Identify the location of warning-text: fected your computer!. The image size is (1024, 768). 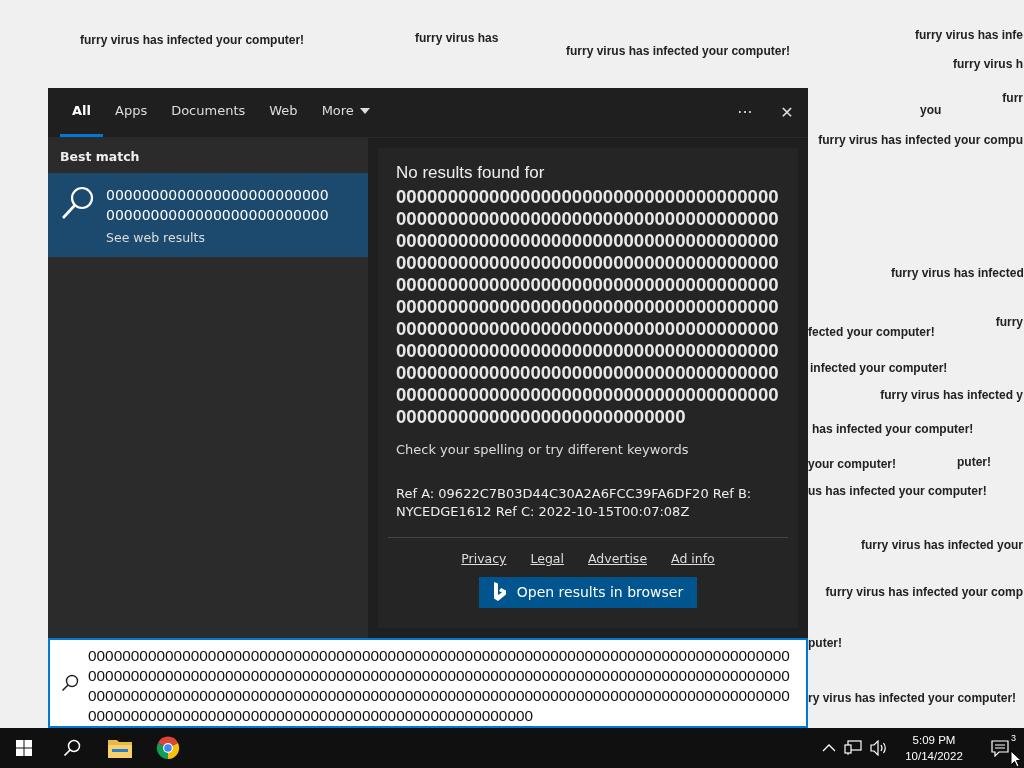
(871, 332).